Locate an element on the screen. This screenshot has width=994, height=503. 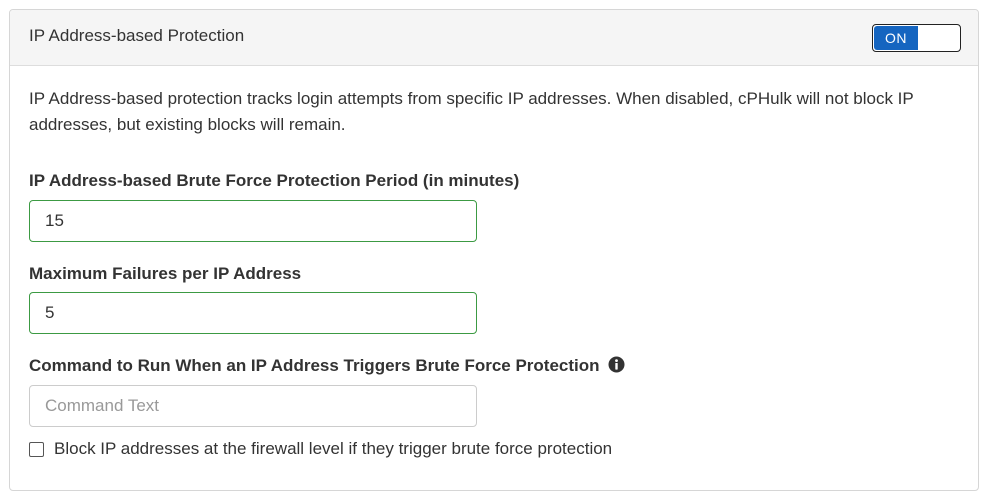
firewall-block-checkbox is located at coordinates (36, 449).